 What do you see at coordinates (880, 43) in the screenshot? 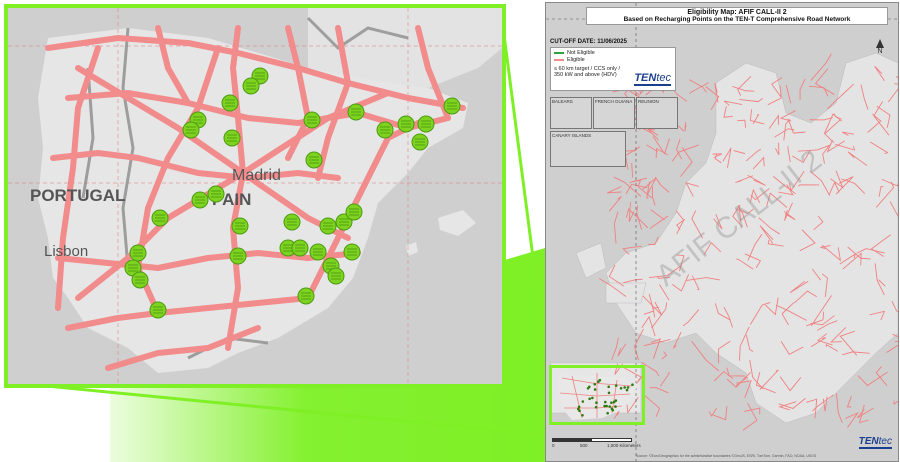
I see `north-arrow-icon` at bounding box center [880, 43].